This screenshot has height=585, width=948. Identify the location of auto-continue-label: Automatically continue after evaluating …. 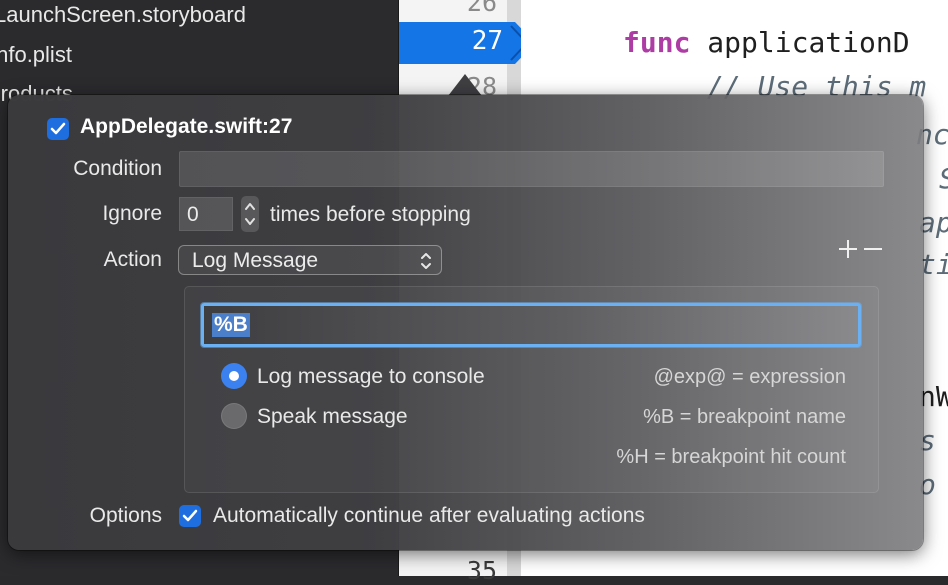
(429, 516).